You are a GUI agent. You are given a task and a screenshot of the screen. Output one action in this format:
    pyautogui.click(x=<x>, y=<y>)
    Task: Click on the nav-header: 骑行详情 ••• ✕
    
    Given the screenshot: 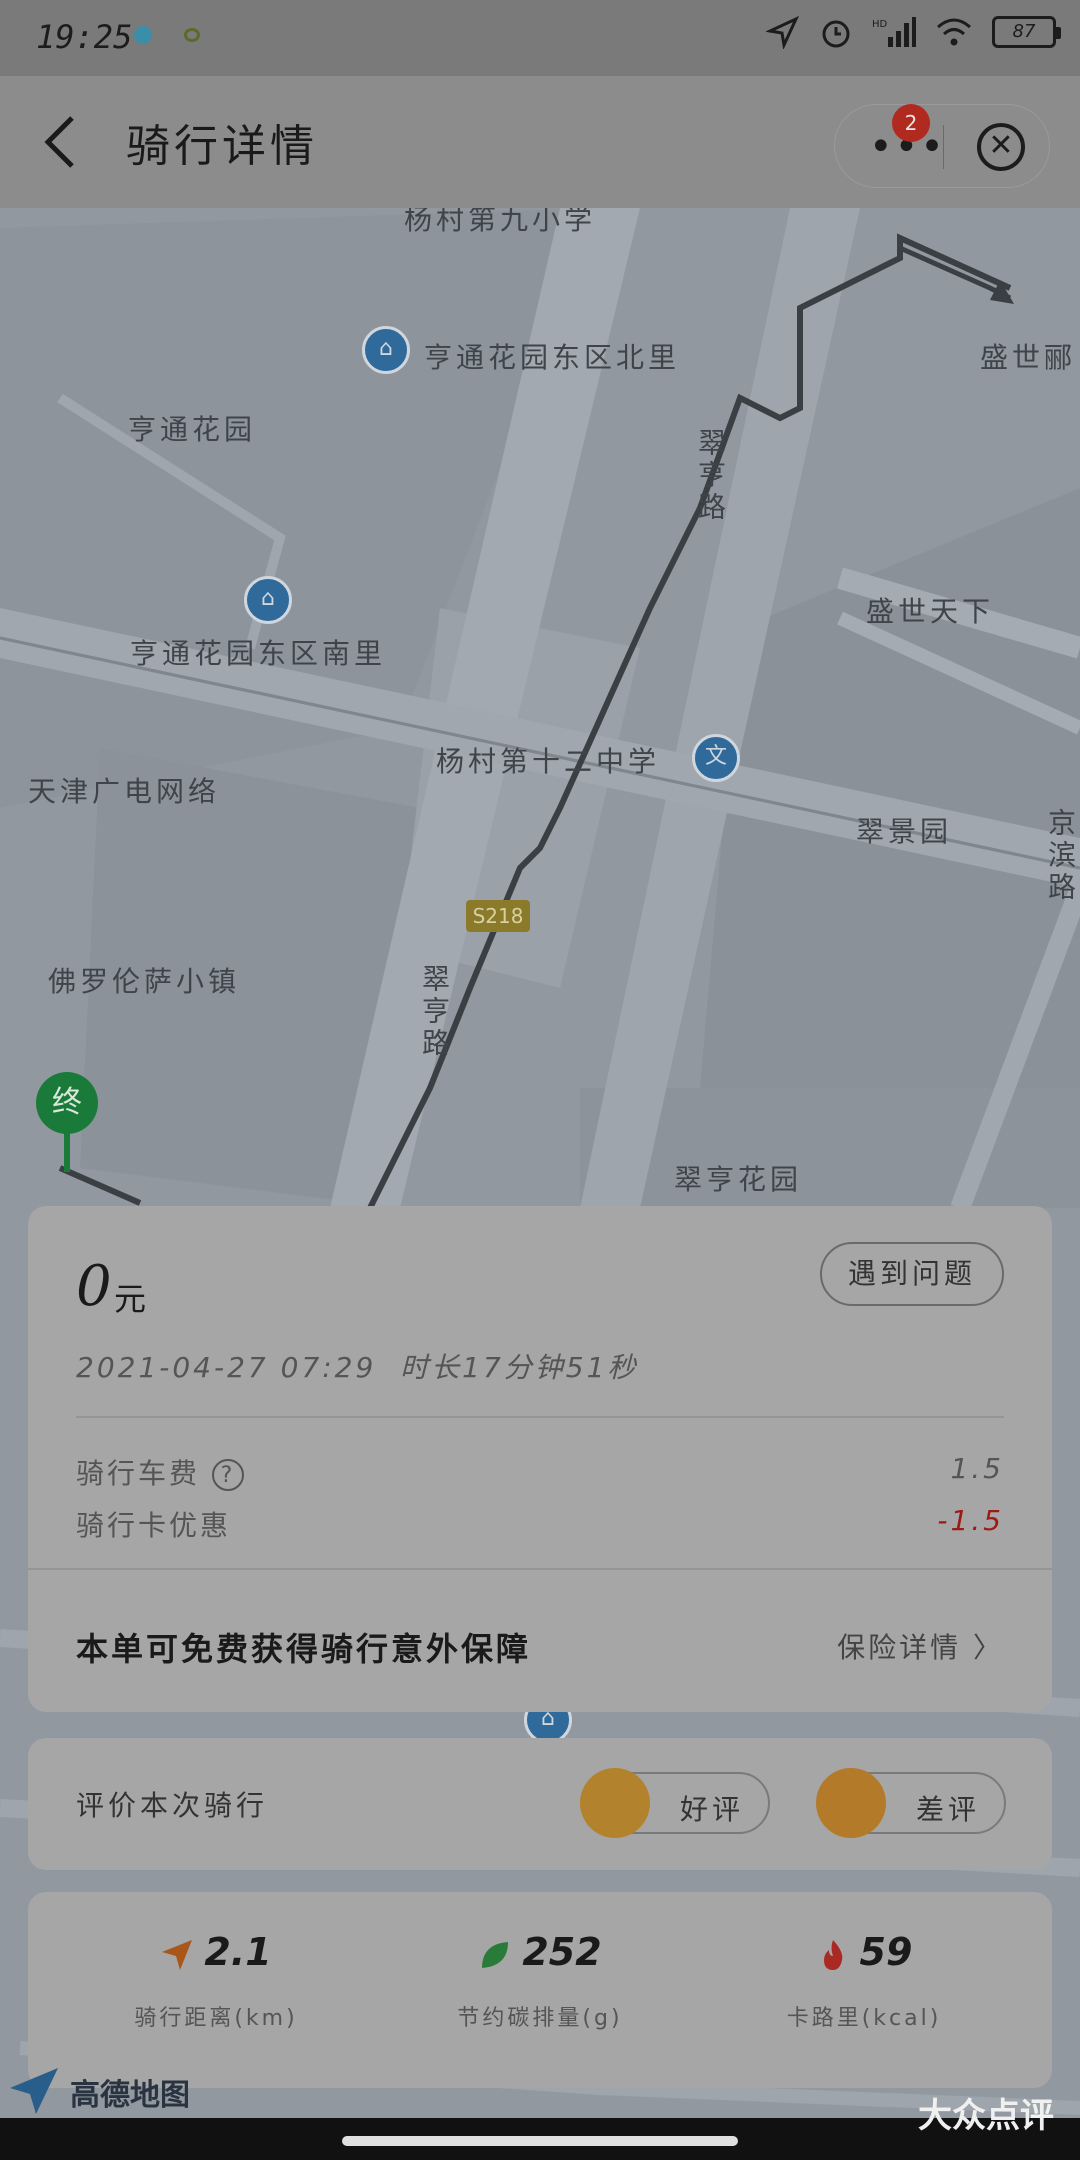 What is the action you would take?
    pyautogui.click(x=540, y=142)
    